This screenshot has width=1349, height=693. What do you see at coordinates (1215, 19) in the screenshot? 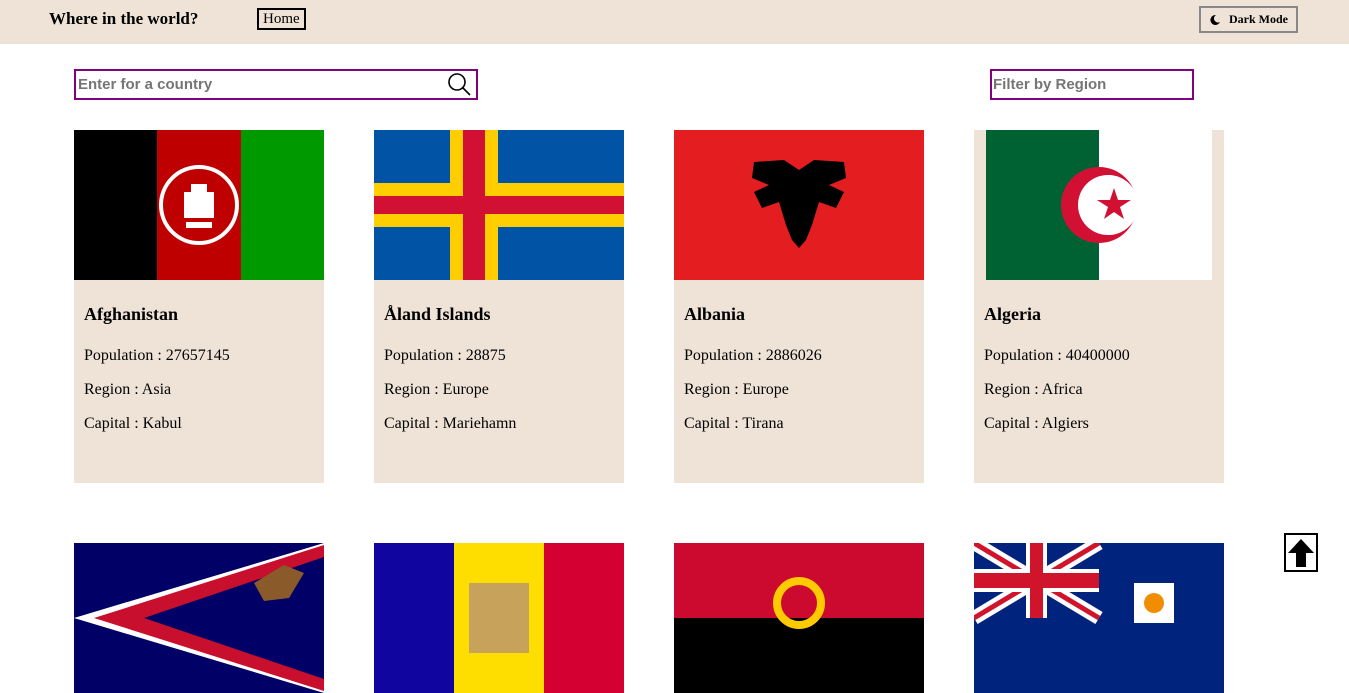
I see `moon-icon` at bounding box center [1215, 19].